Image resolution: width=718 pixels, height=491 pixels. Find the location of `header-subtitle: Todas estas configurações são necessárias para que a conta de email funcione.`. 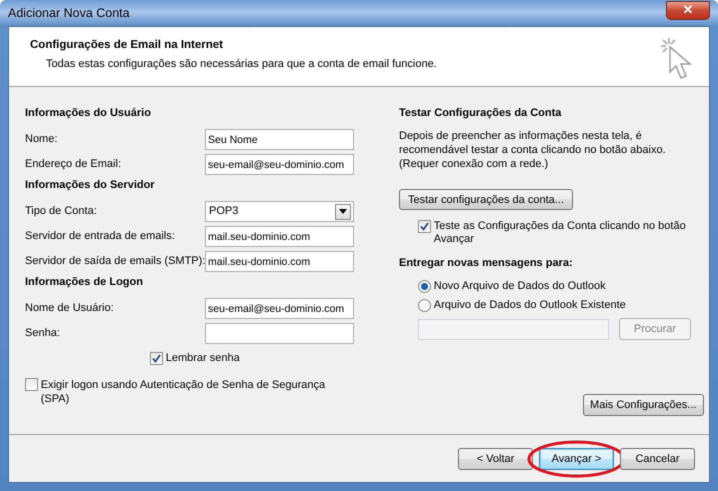

header-subtitle: Todas estas configurações são necessárias para que a conta de email funcione. is located at coordinates (241, 64).